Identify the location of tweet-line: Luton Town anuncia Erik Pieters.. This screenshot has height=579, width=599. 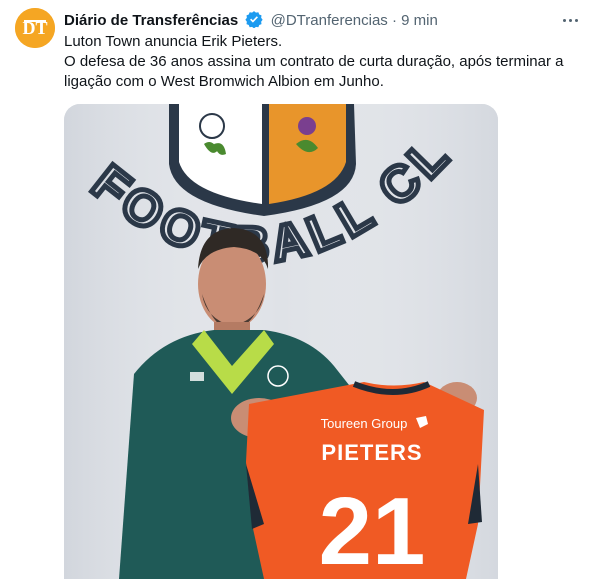
(173, 41).